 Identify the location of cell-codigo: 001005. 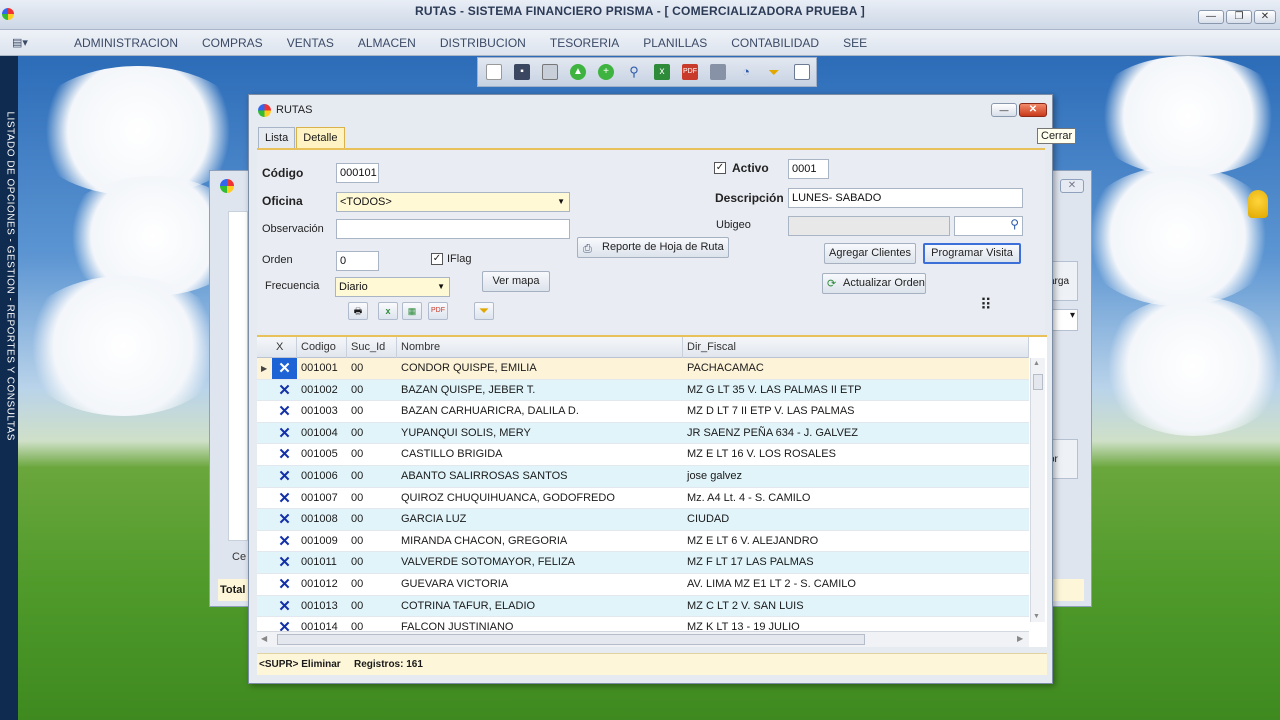
(319, 454).